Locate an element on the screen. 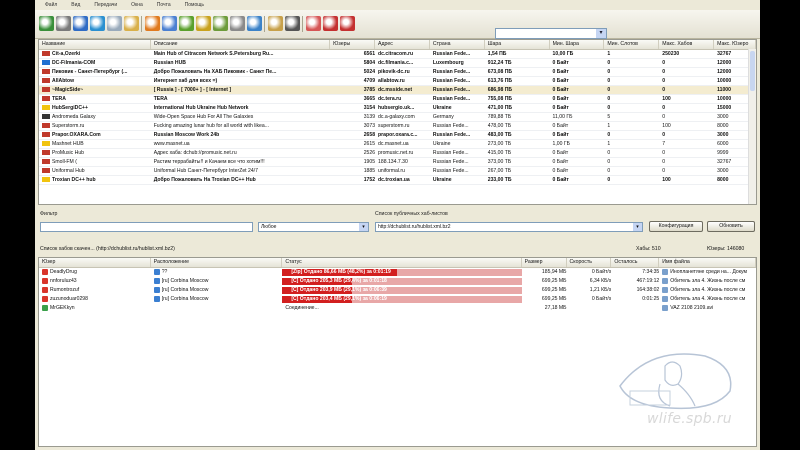  transfer-size: 185,94 МБ is located at coordinates (554, 272).